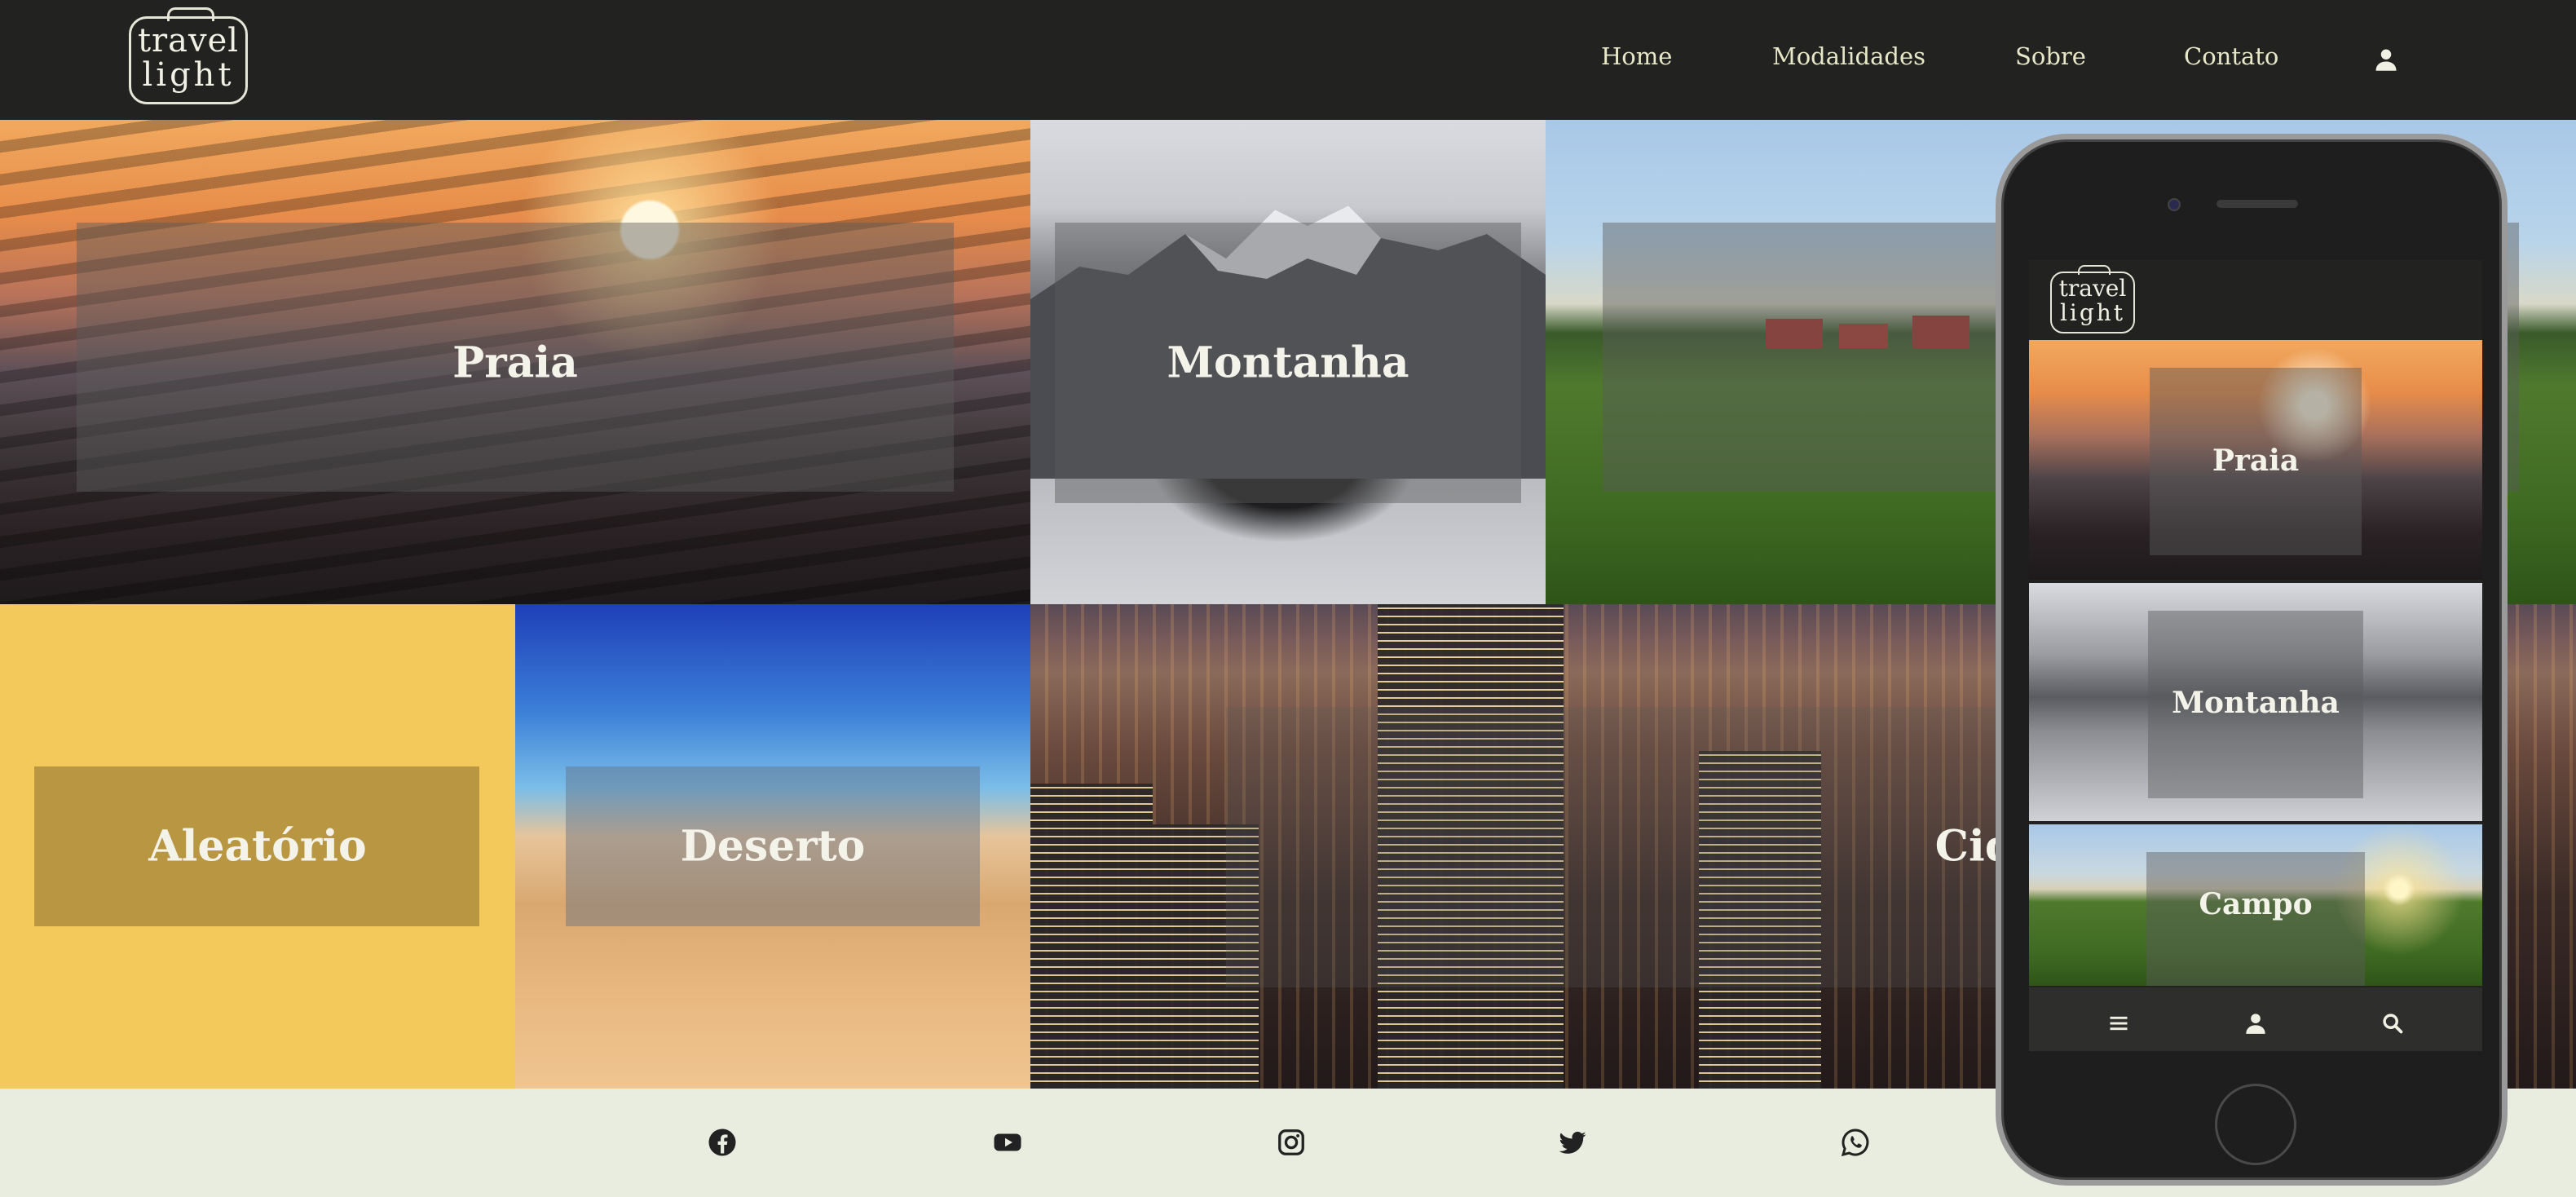 This screenshot has width=2576, height=1197. Describe the element at coordinates (2118, 1023) in the screenshot. I see `menu-icon` at that location.